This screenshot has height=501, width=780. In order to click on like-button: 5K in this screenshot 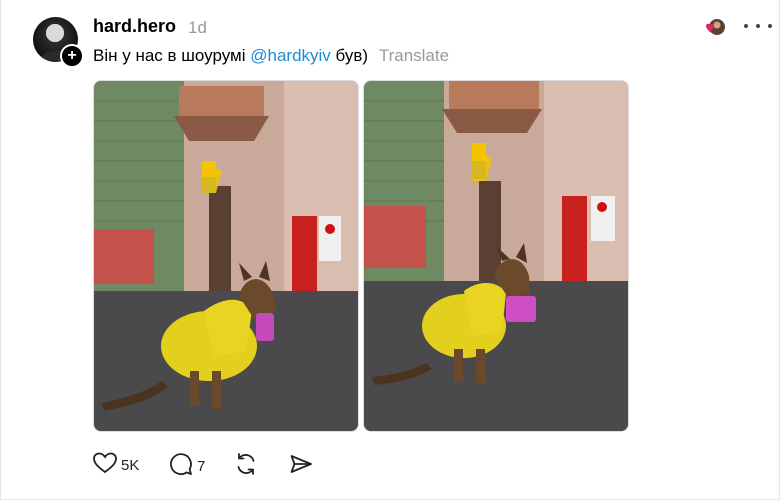, I will do `click(116, 465)`.